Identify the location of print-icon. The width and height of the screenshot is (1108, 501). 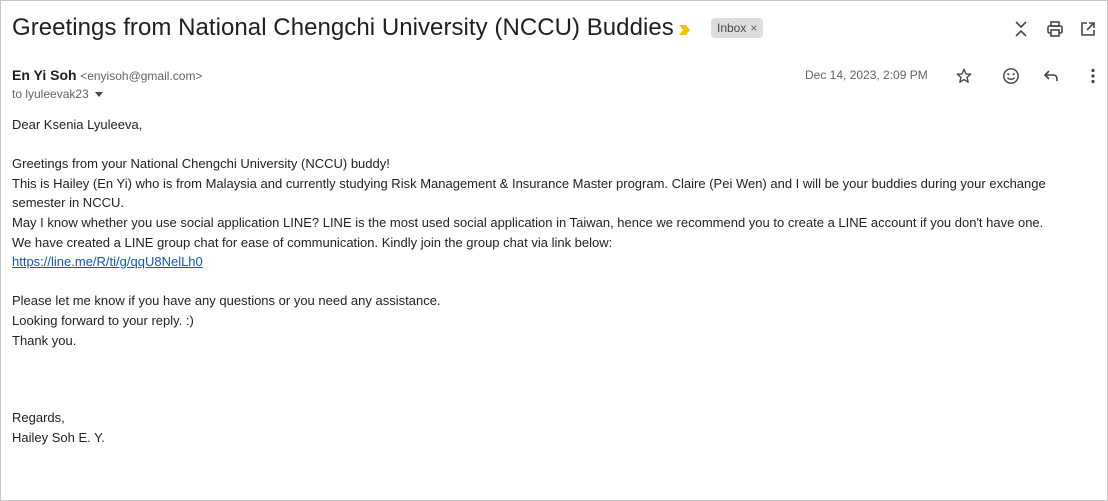
(1055, 29).